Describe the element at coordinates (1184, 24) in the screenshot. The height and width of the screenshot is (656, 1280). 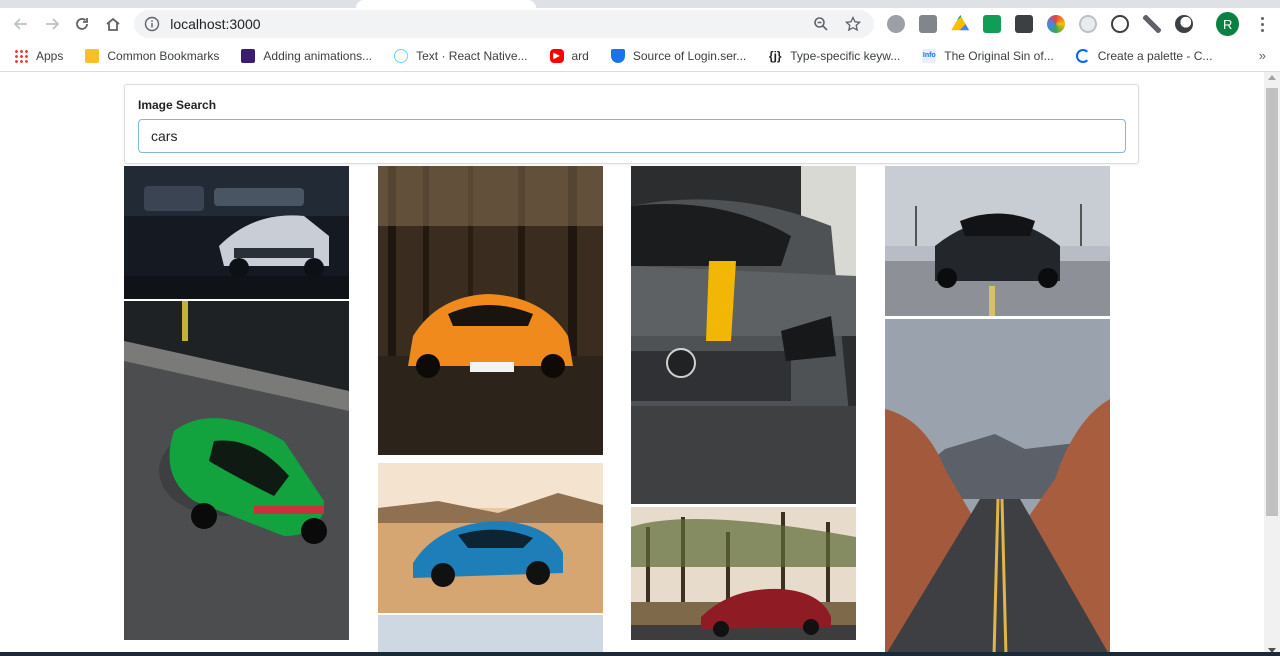
I see `dark-mode-icon` at that location.